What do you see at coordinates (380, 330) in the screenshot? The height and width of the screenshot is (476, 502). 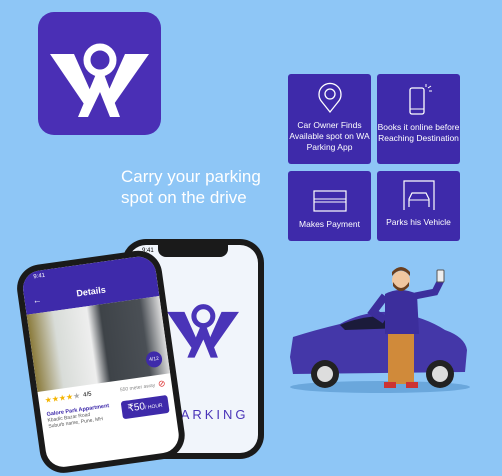 I see `man-with-car-illustration` at bounding box center [380, 330].